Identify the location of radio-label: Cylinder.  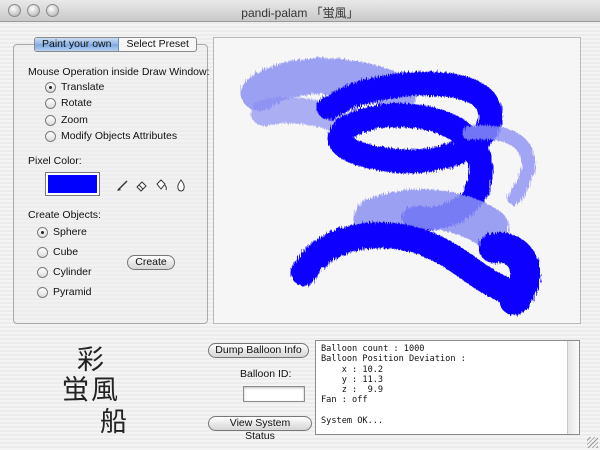
(72, 272).